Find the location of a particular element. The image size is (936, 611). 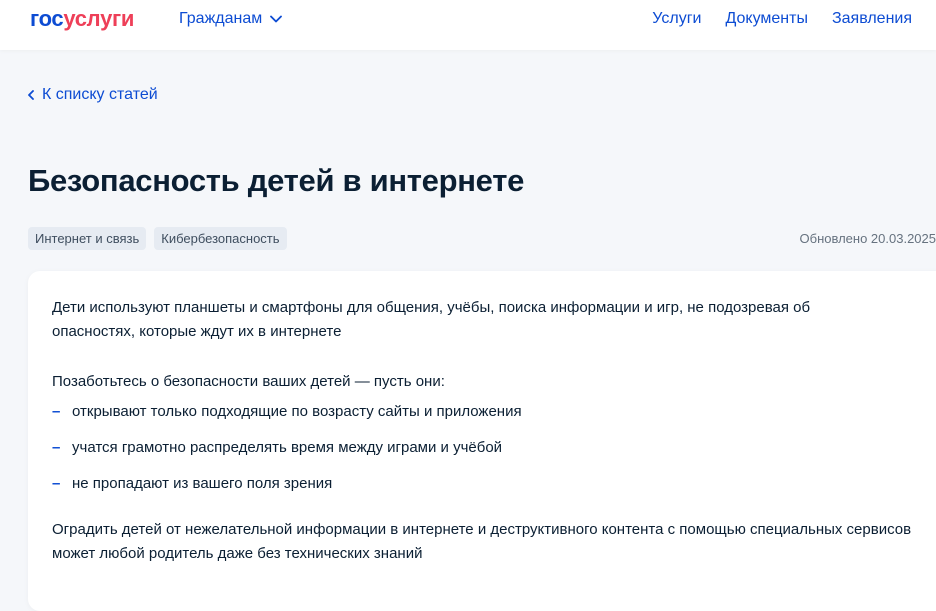

page-title: Безопасность детей в интернете is located at coordinates (276, 180).